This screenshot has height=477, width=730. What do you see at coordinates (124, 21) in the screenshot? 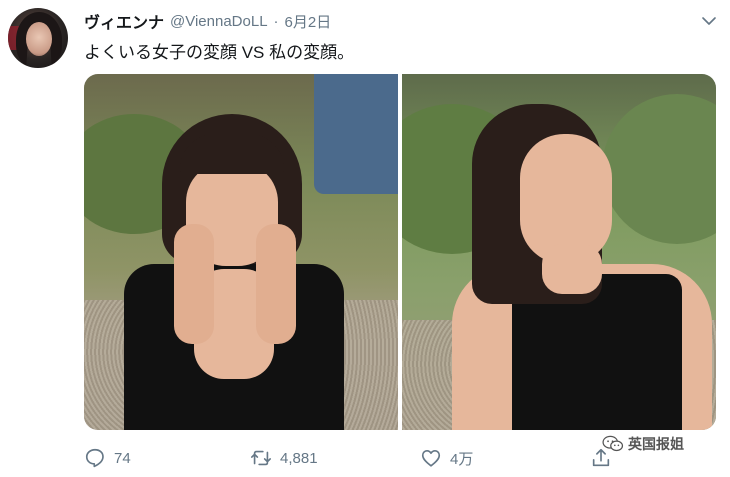
I see `display-name: ヴィエンナ` at bounding box center [124, 21].